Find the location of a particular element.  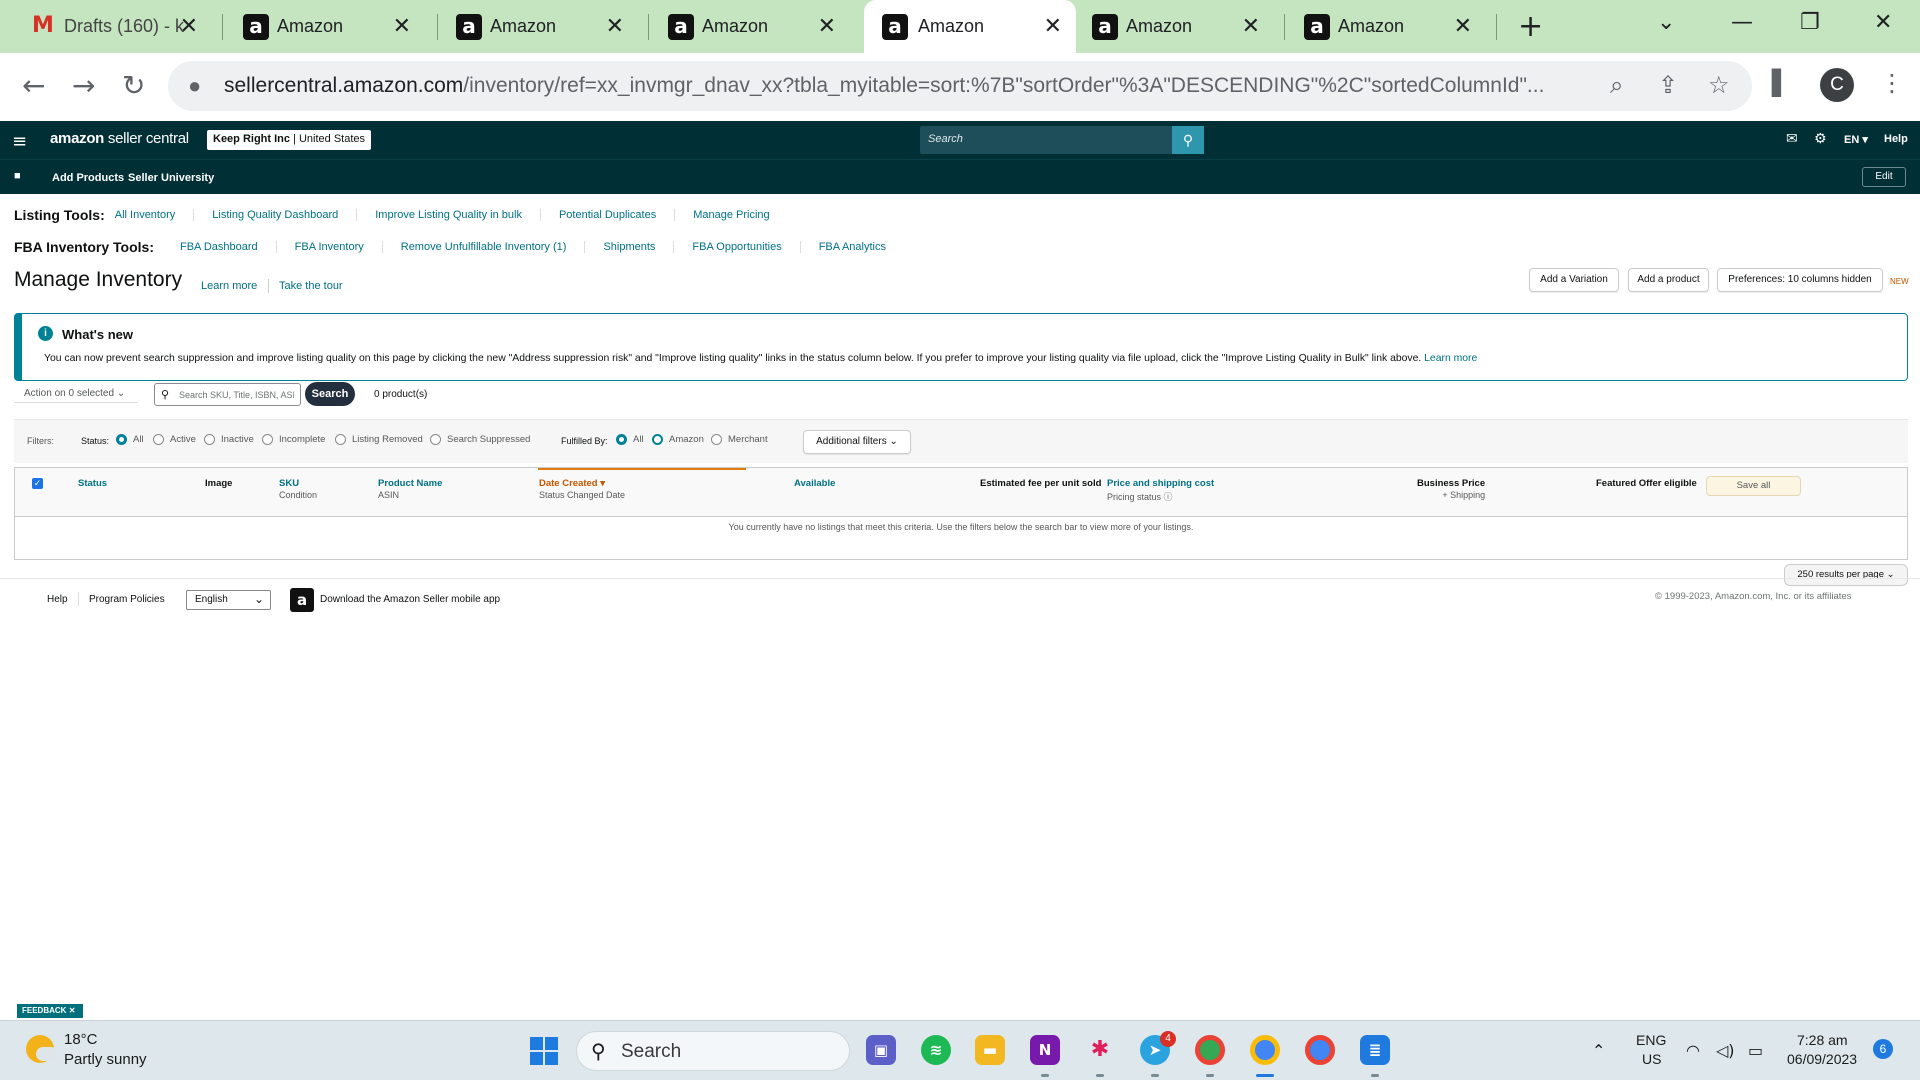

status-listing-removed-radio: Listing Removed is located at coordinates (379, 439).